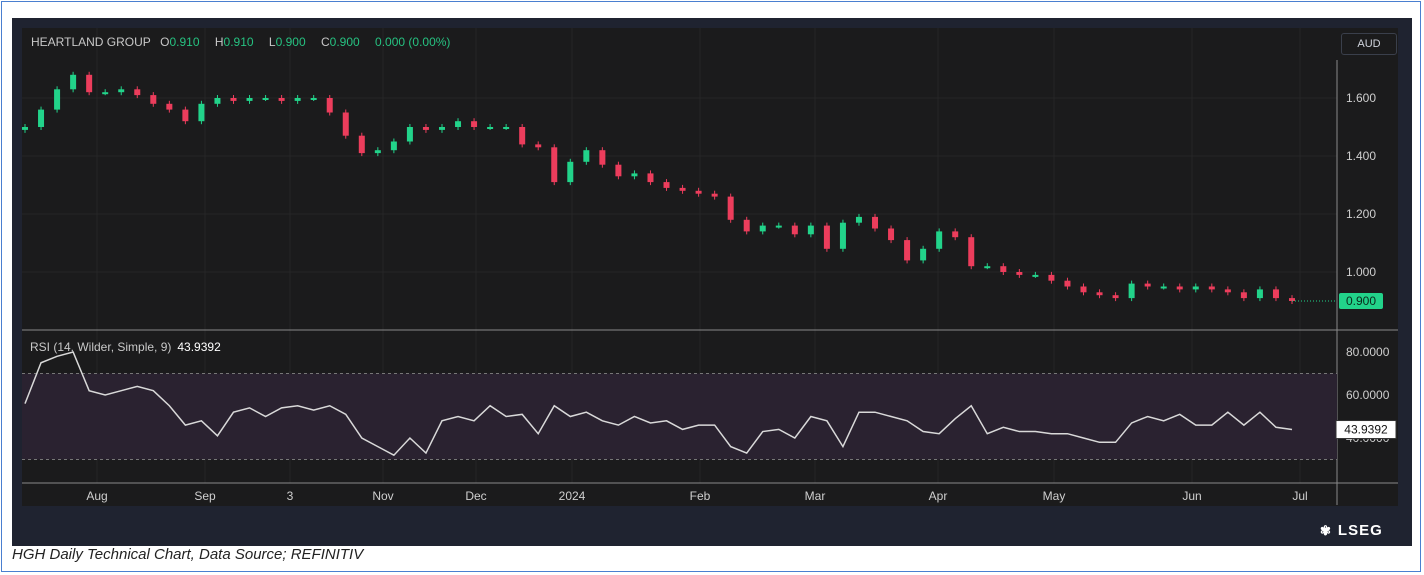 The image size is (1424, 575). Describe the element at coordinates (1360, 530) in the screenshot. I see `brand-name: LSEG` at that location.